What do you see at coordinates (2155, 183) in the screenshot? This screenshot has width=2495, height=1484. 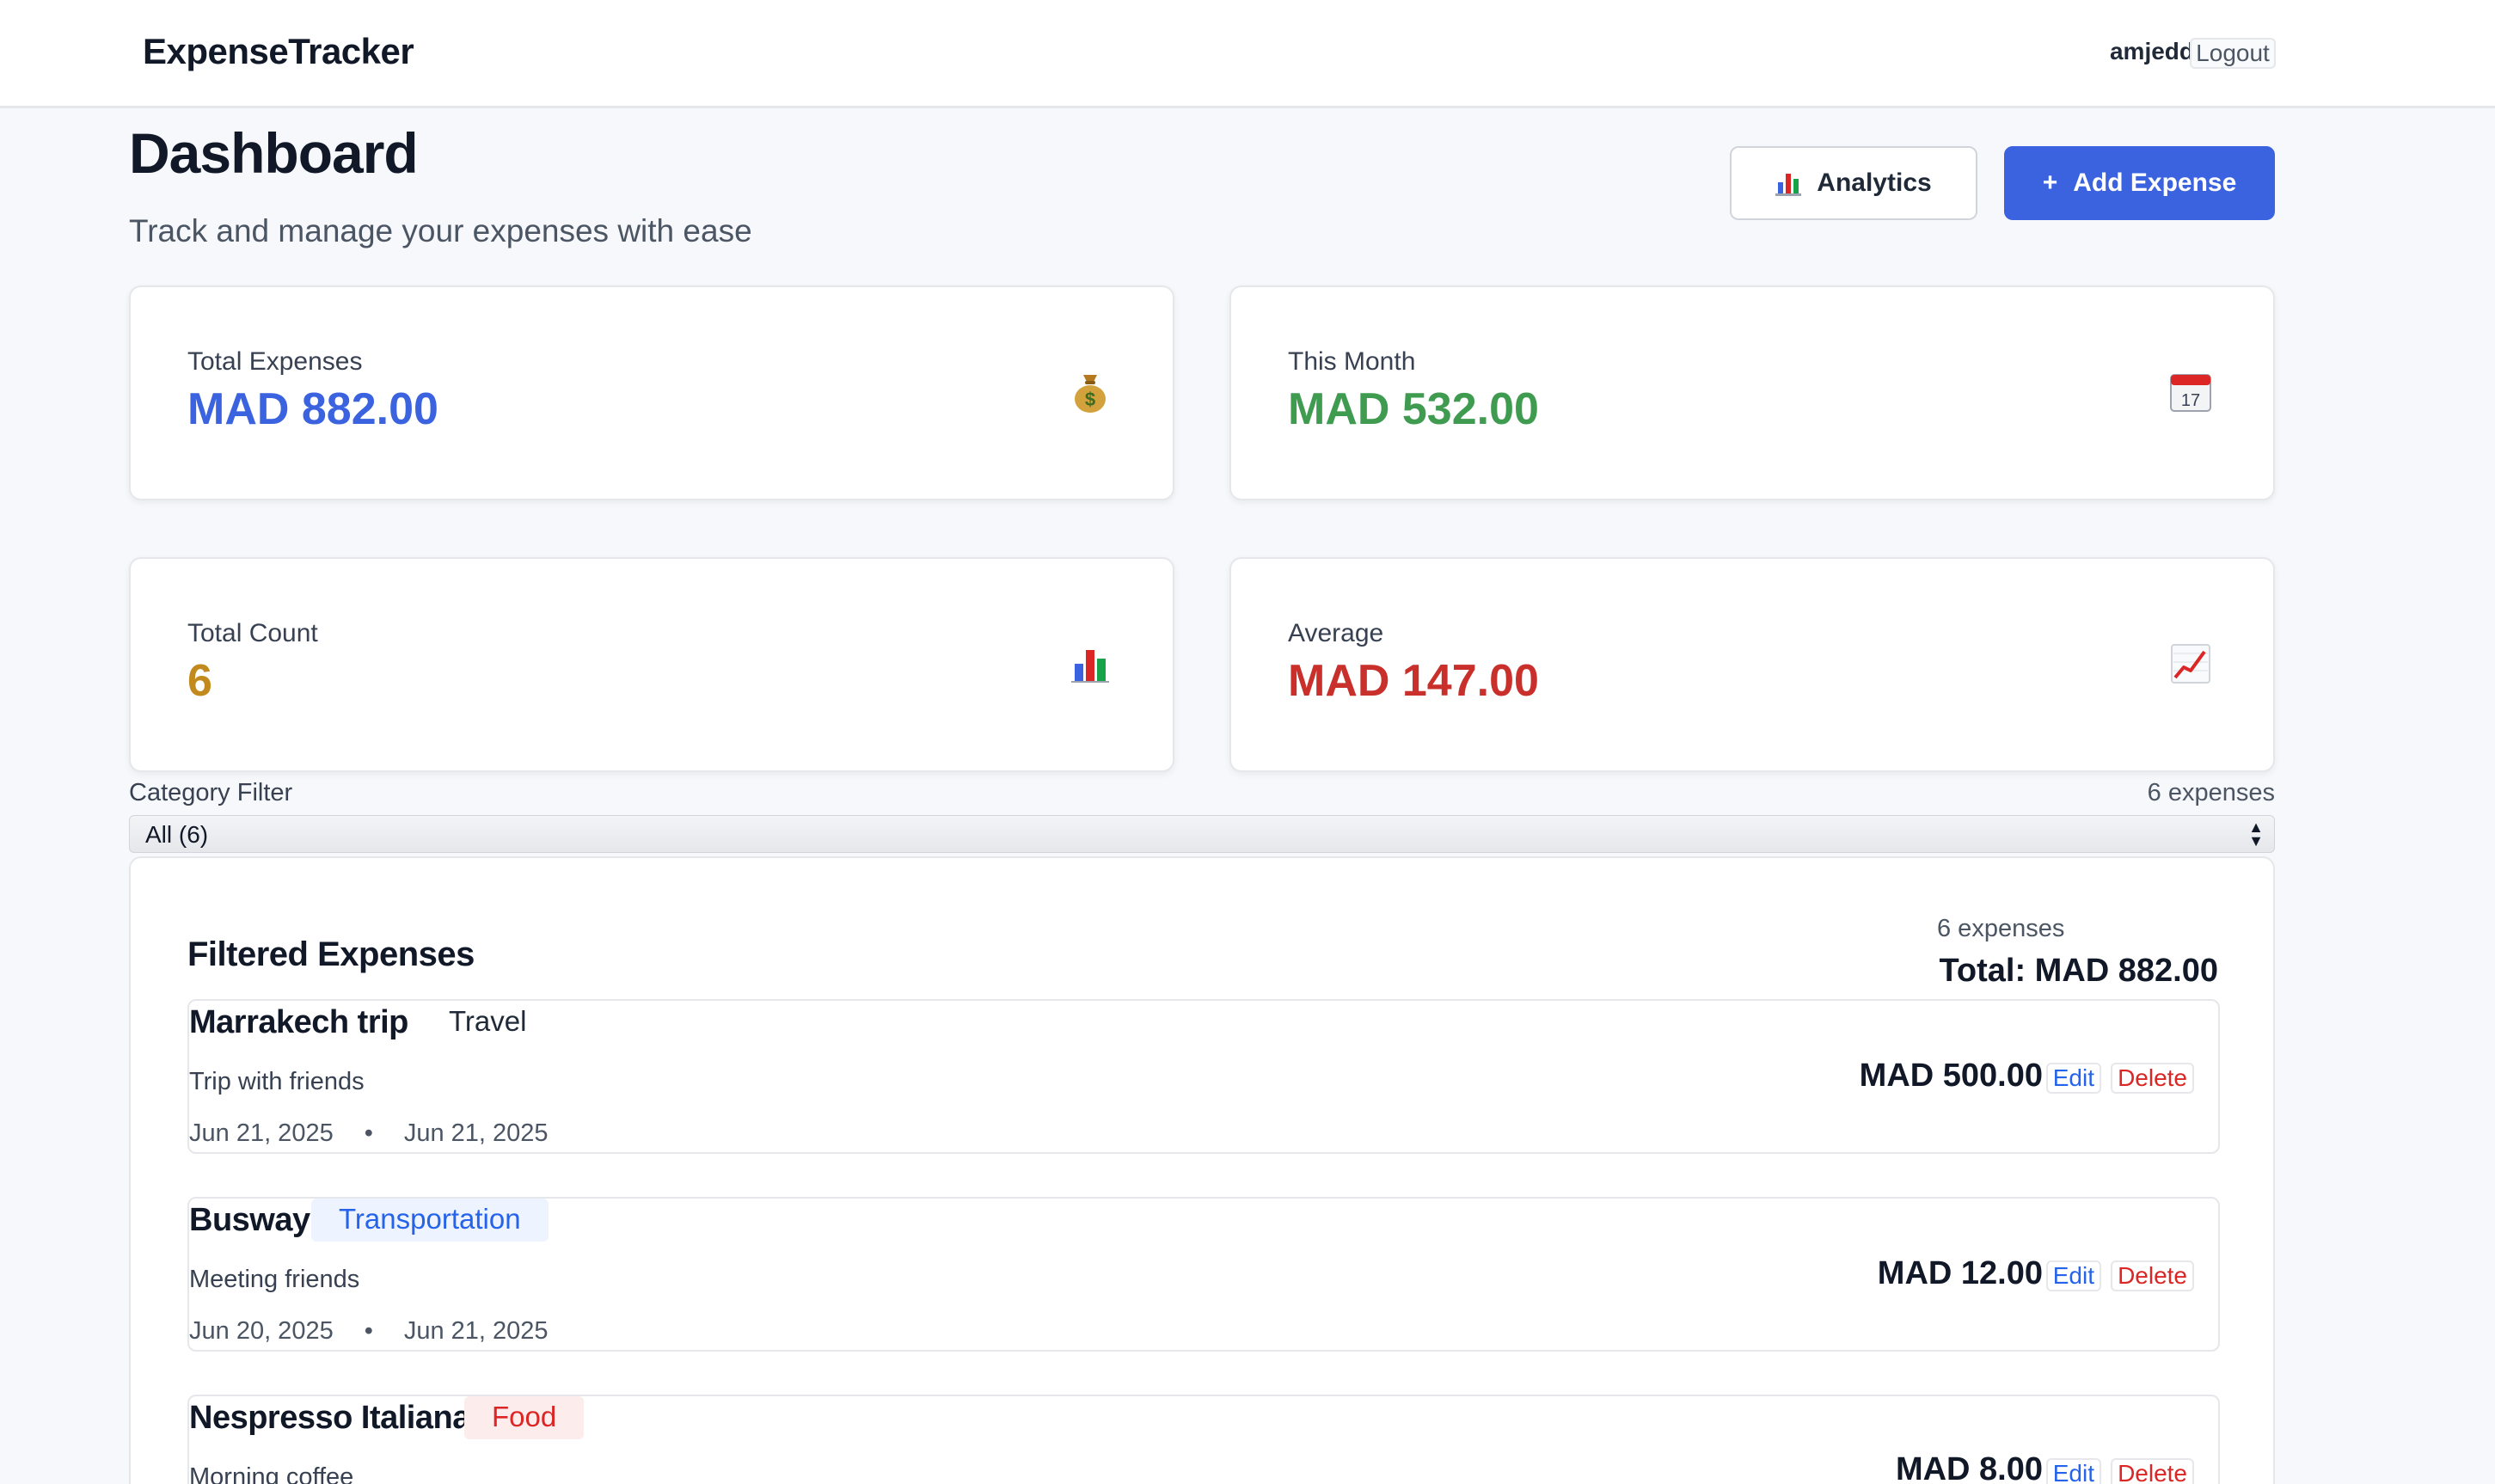 I see `add-expense-label: Add Expense` at bounding box center [2155, 183].